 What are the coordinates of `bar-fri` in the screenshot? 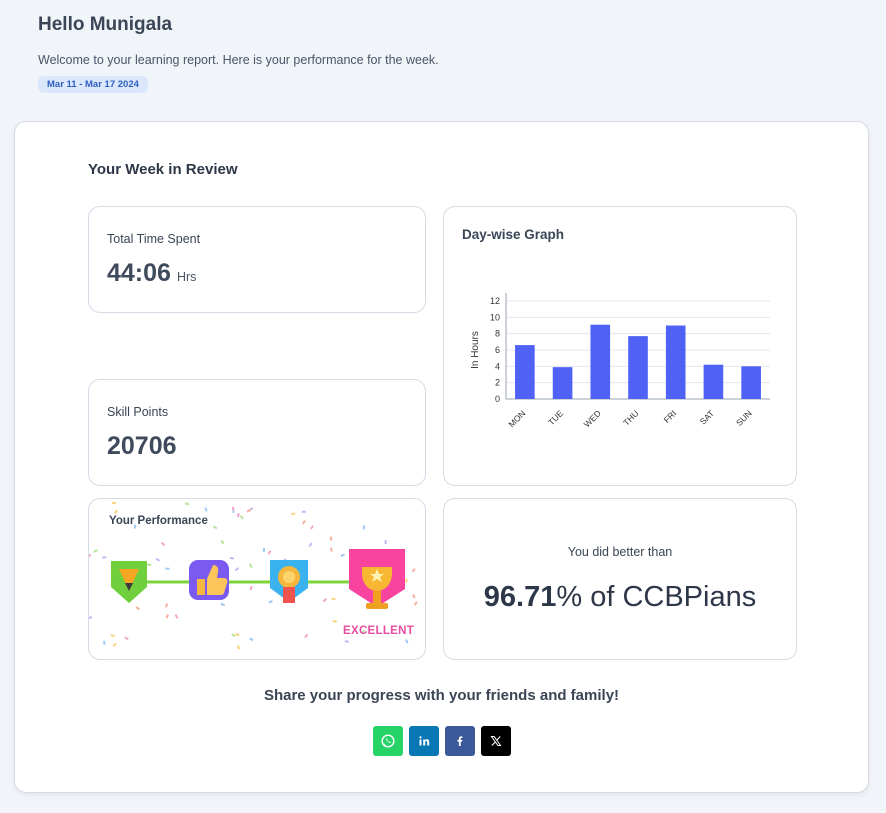 It's located at (675, 362).